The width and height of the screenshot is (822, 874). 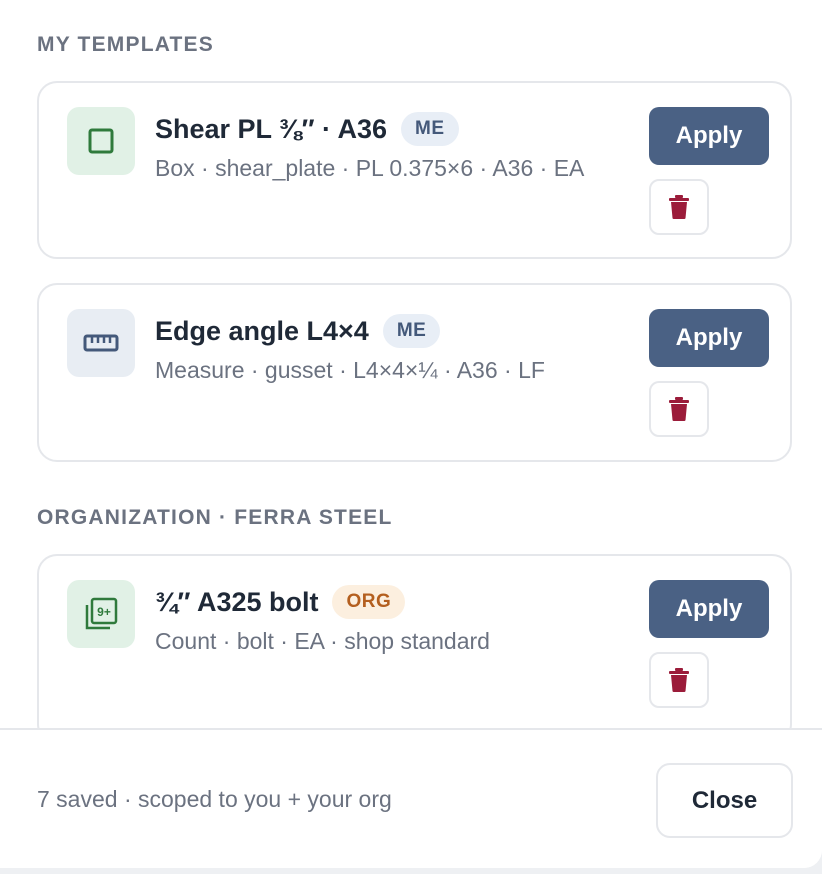 I want to click on template-title-row: Edge angle L4×4 ME, so click(x=298, y=331).